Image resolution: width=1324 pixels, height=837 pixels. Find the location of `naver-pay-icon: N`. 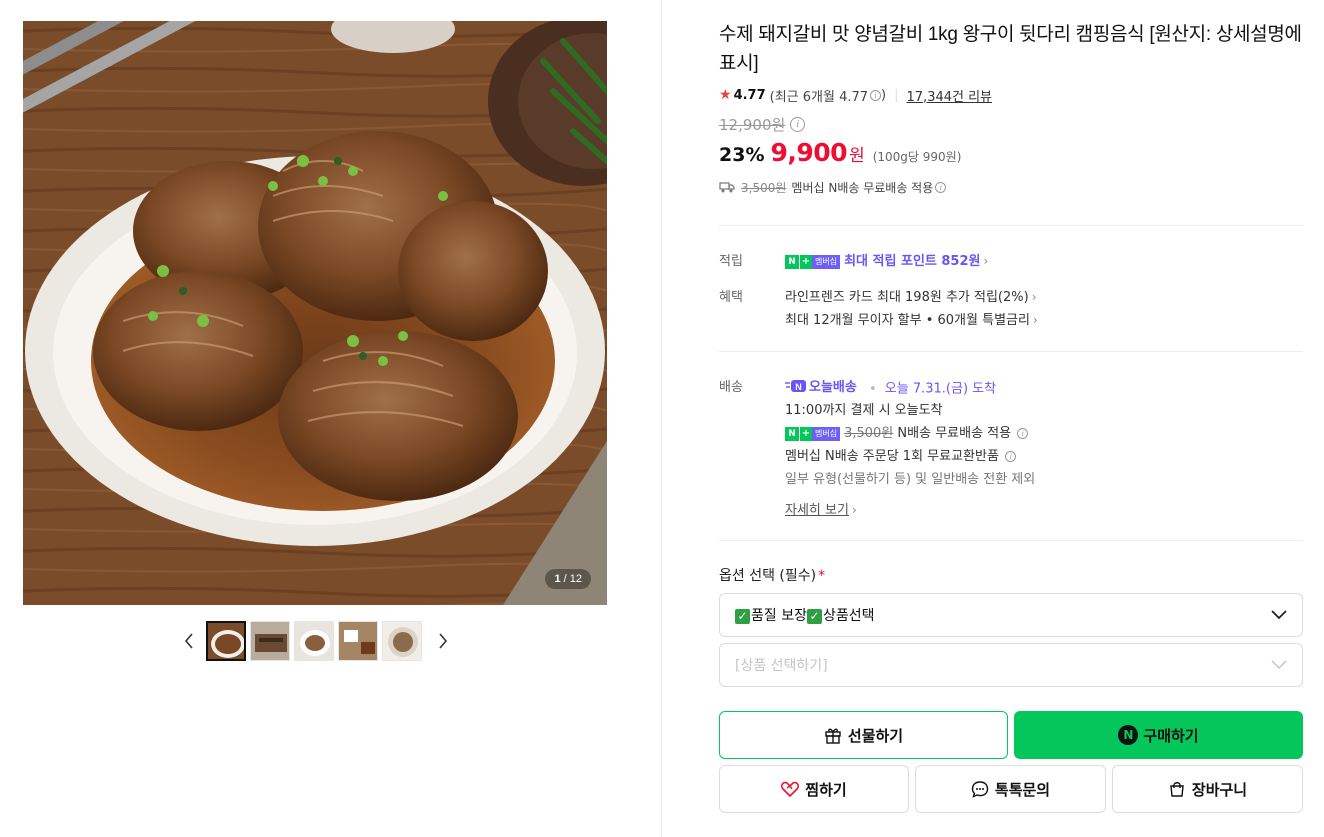

naver-pay-icon: N is located at coordinates (1128, 735).